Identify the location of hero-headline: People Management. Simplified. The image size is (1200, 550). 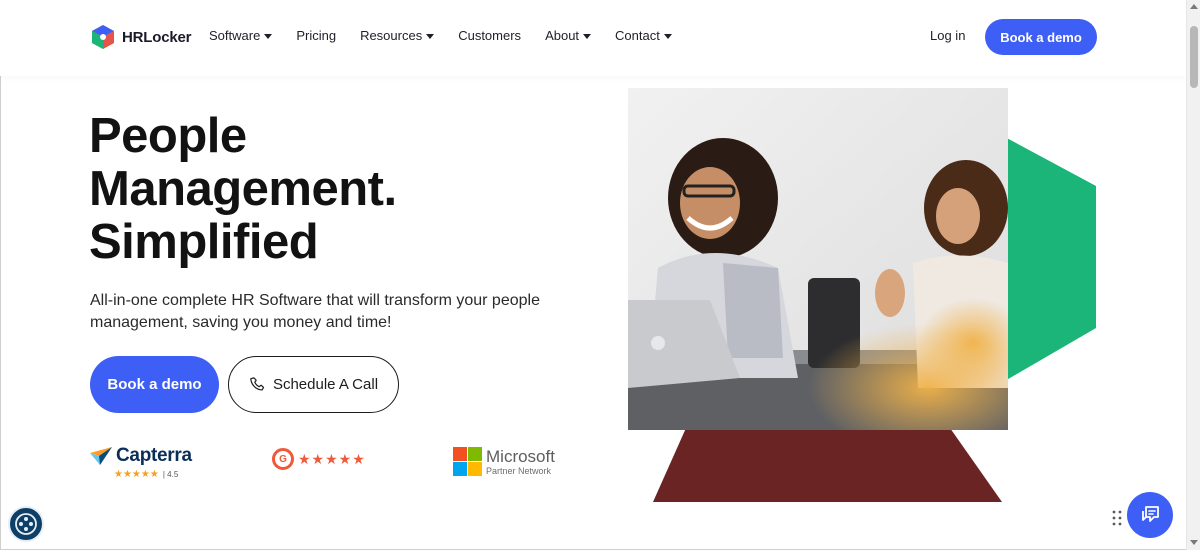
(243, 189).